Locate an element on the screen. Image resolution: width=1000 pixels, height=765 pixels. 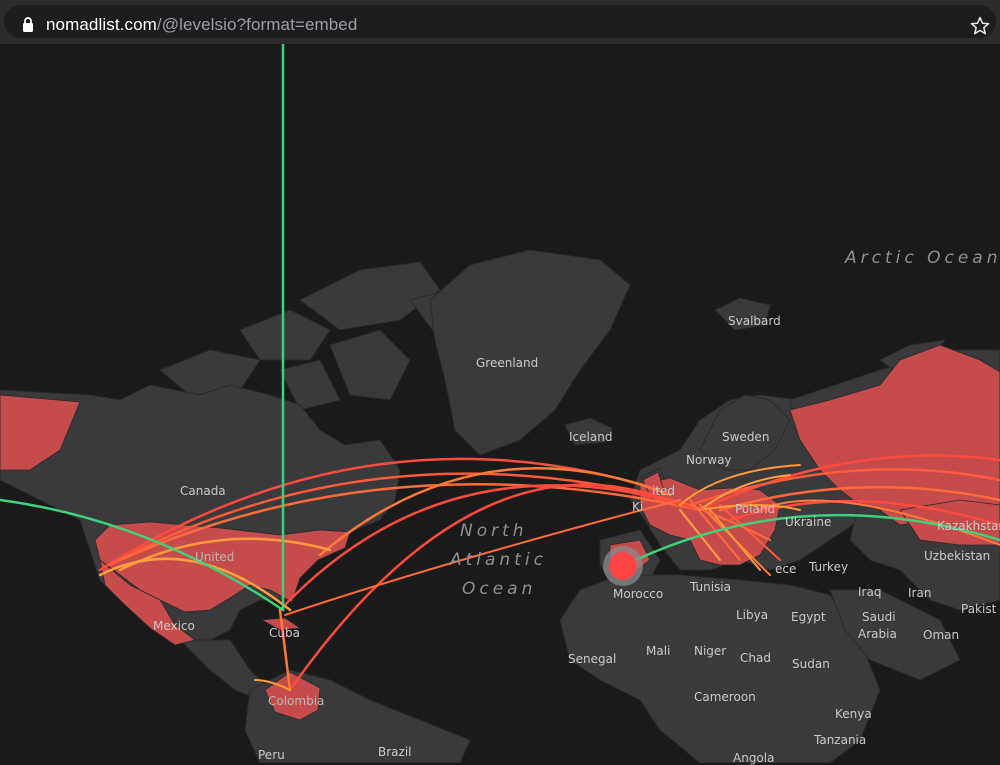
label-united: United is located at coordinates (215, 557).